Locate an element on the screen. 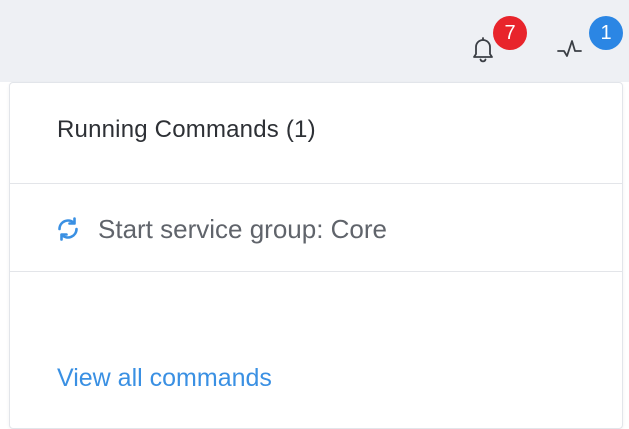 The height and width of the screenshot is (429, 629). operations-count-badge: 1 is located at coordinates (606, 33).